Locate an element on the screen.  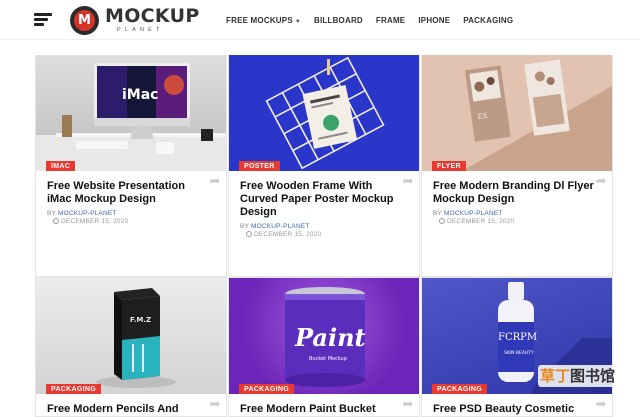
logo-sub-text: PLANET is located at coordinates (140, 29).